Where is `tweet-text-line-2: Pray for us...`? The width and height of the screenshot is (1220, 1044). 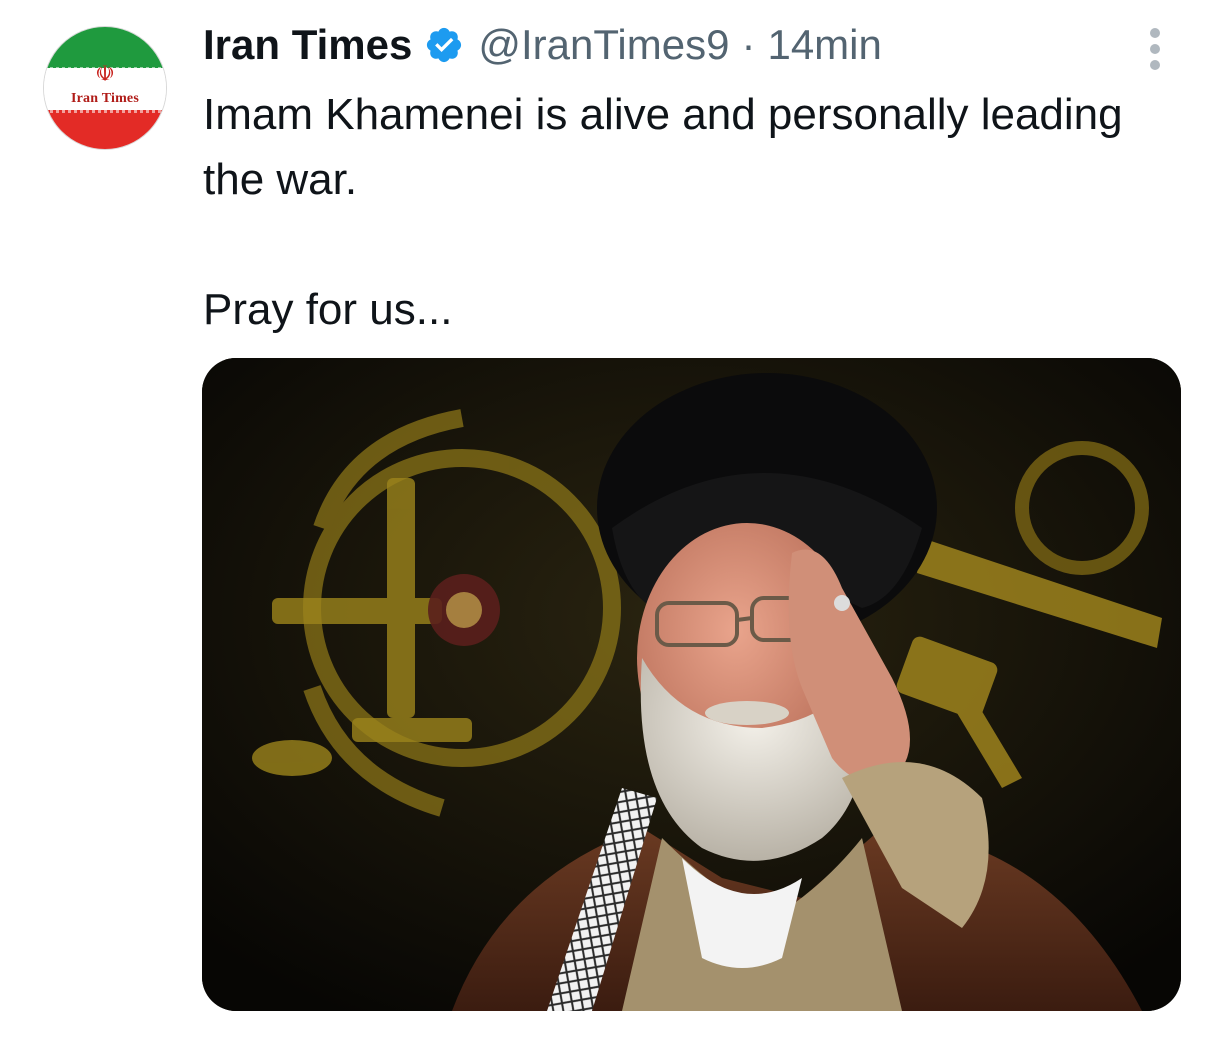
tweet-text-line-2: Pray for us... is located at coordinates (328, 309).